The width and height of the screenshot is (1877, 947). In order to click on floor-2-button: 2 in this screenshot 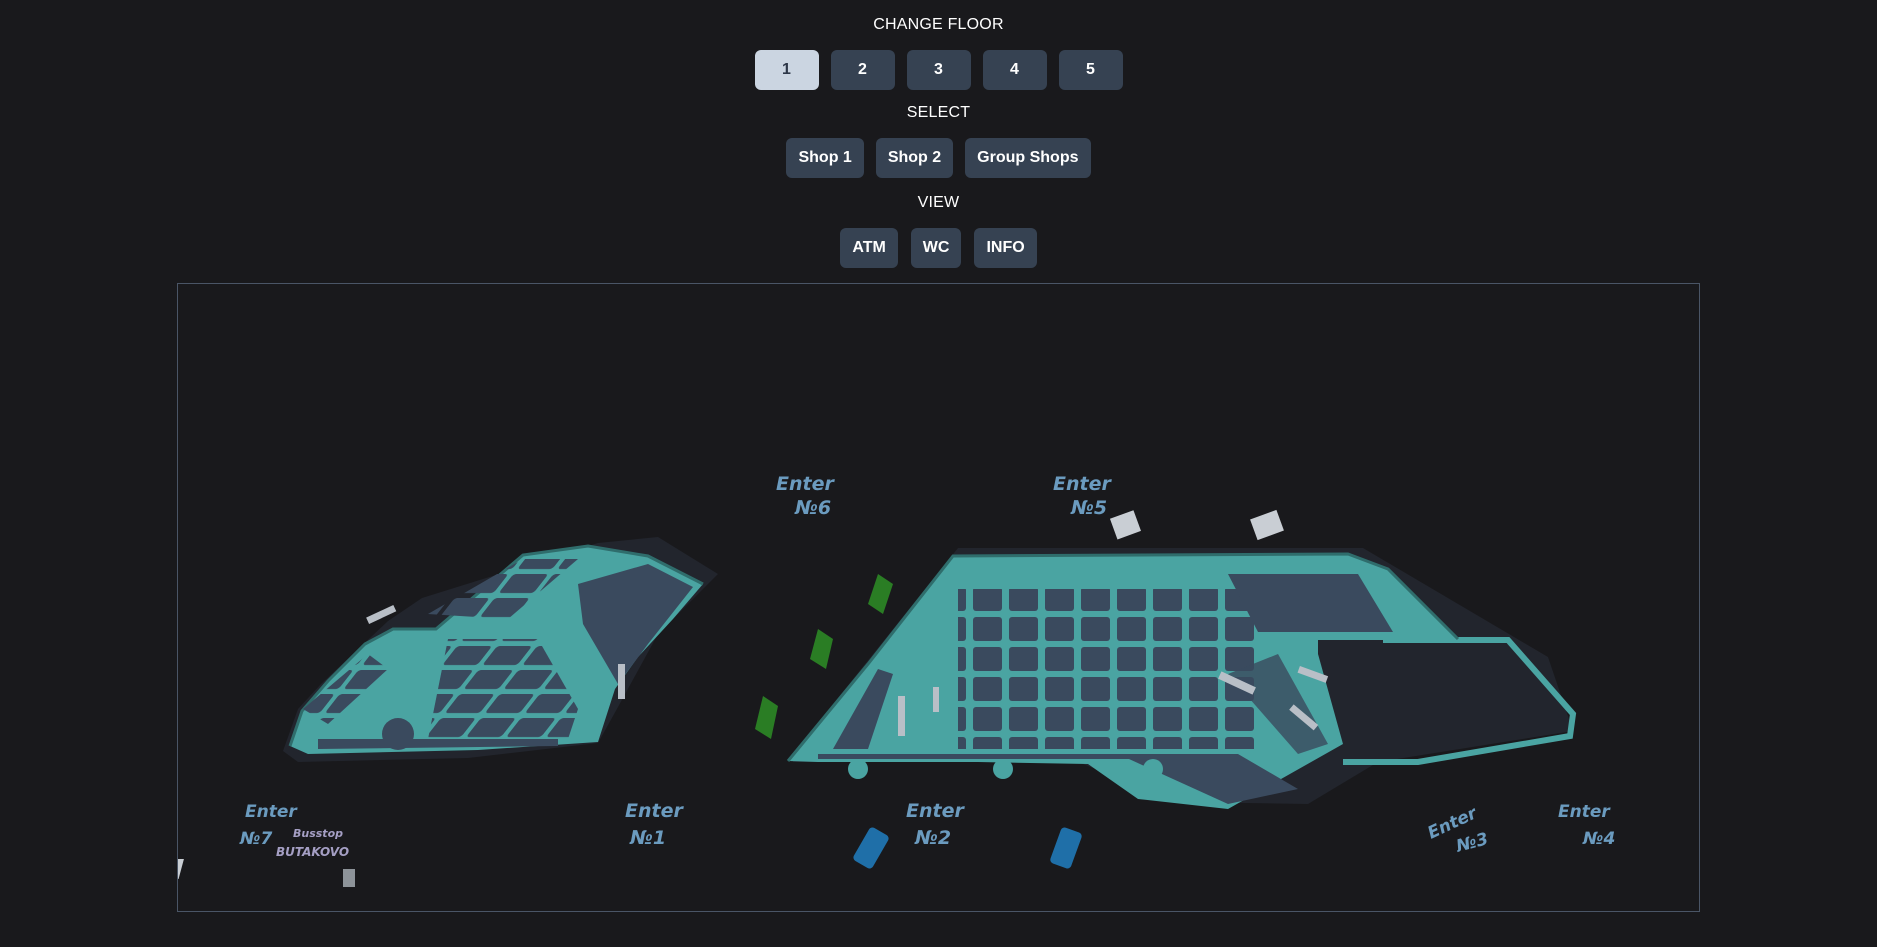, I will do `click(862, 70)`.